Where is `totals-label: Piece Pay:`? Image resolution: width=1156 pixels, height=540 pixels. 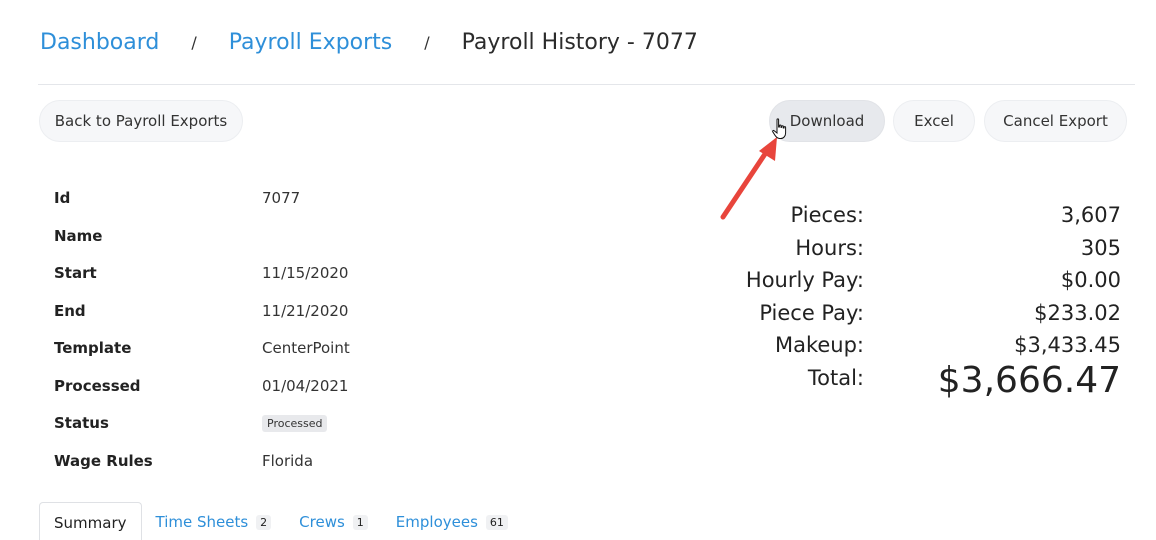
totals-label: Piece Pay: is located at coordinates (811, 312).